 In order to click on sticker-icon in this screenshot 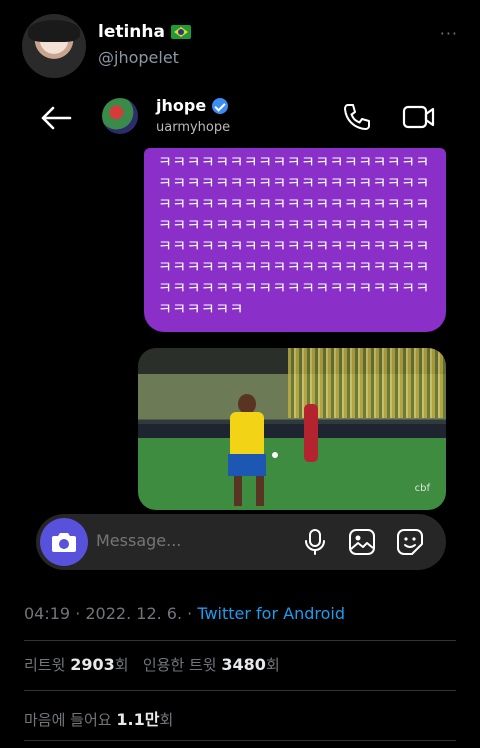, I will do `click(410, 542)`.